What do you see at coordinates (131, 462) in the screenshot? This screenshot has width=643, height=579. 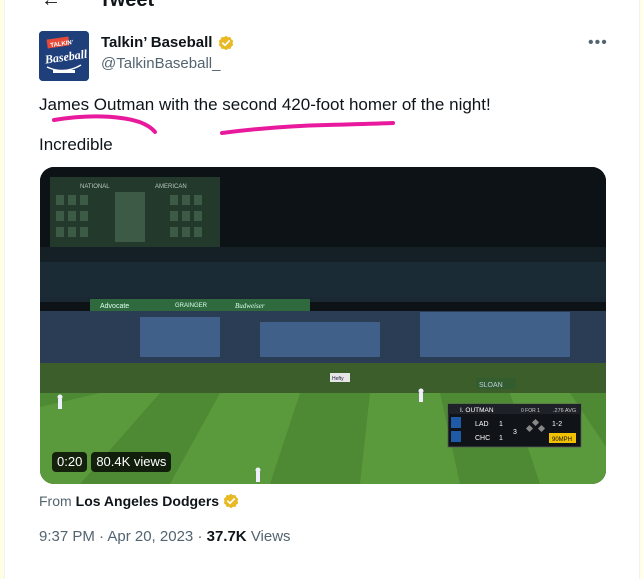 I see `video-view-count: 80.4K views` at bounding box center [131, 462].